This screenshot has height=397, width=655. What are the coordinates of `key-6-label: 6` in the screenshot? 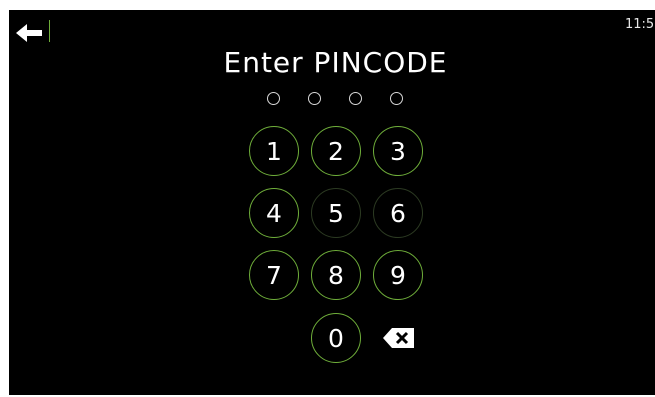 It's located at (398, 213).